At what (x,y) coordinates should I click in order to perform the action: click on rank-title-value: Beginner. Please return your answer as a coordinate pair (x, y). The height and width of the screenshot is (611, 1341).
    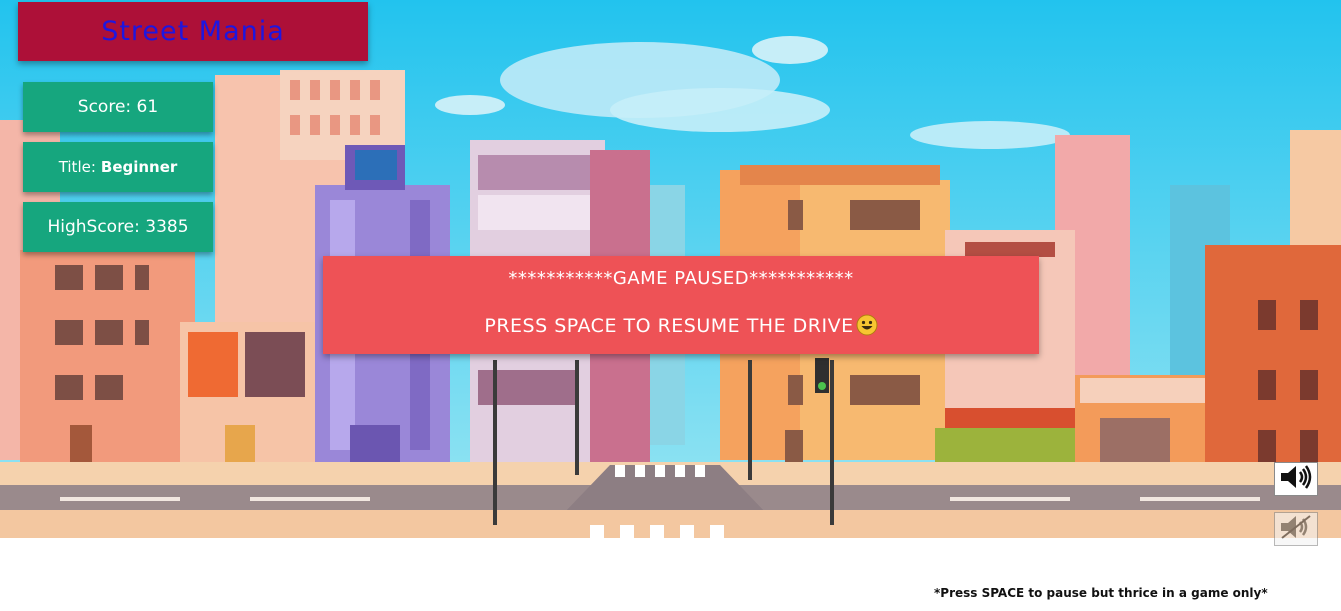
    Looking at the image, I should click on (139, 167).